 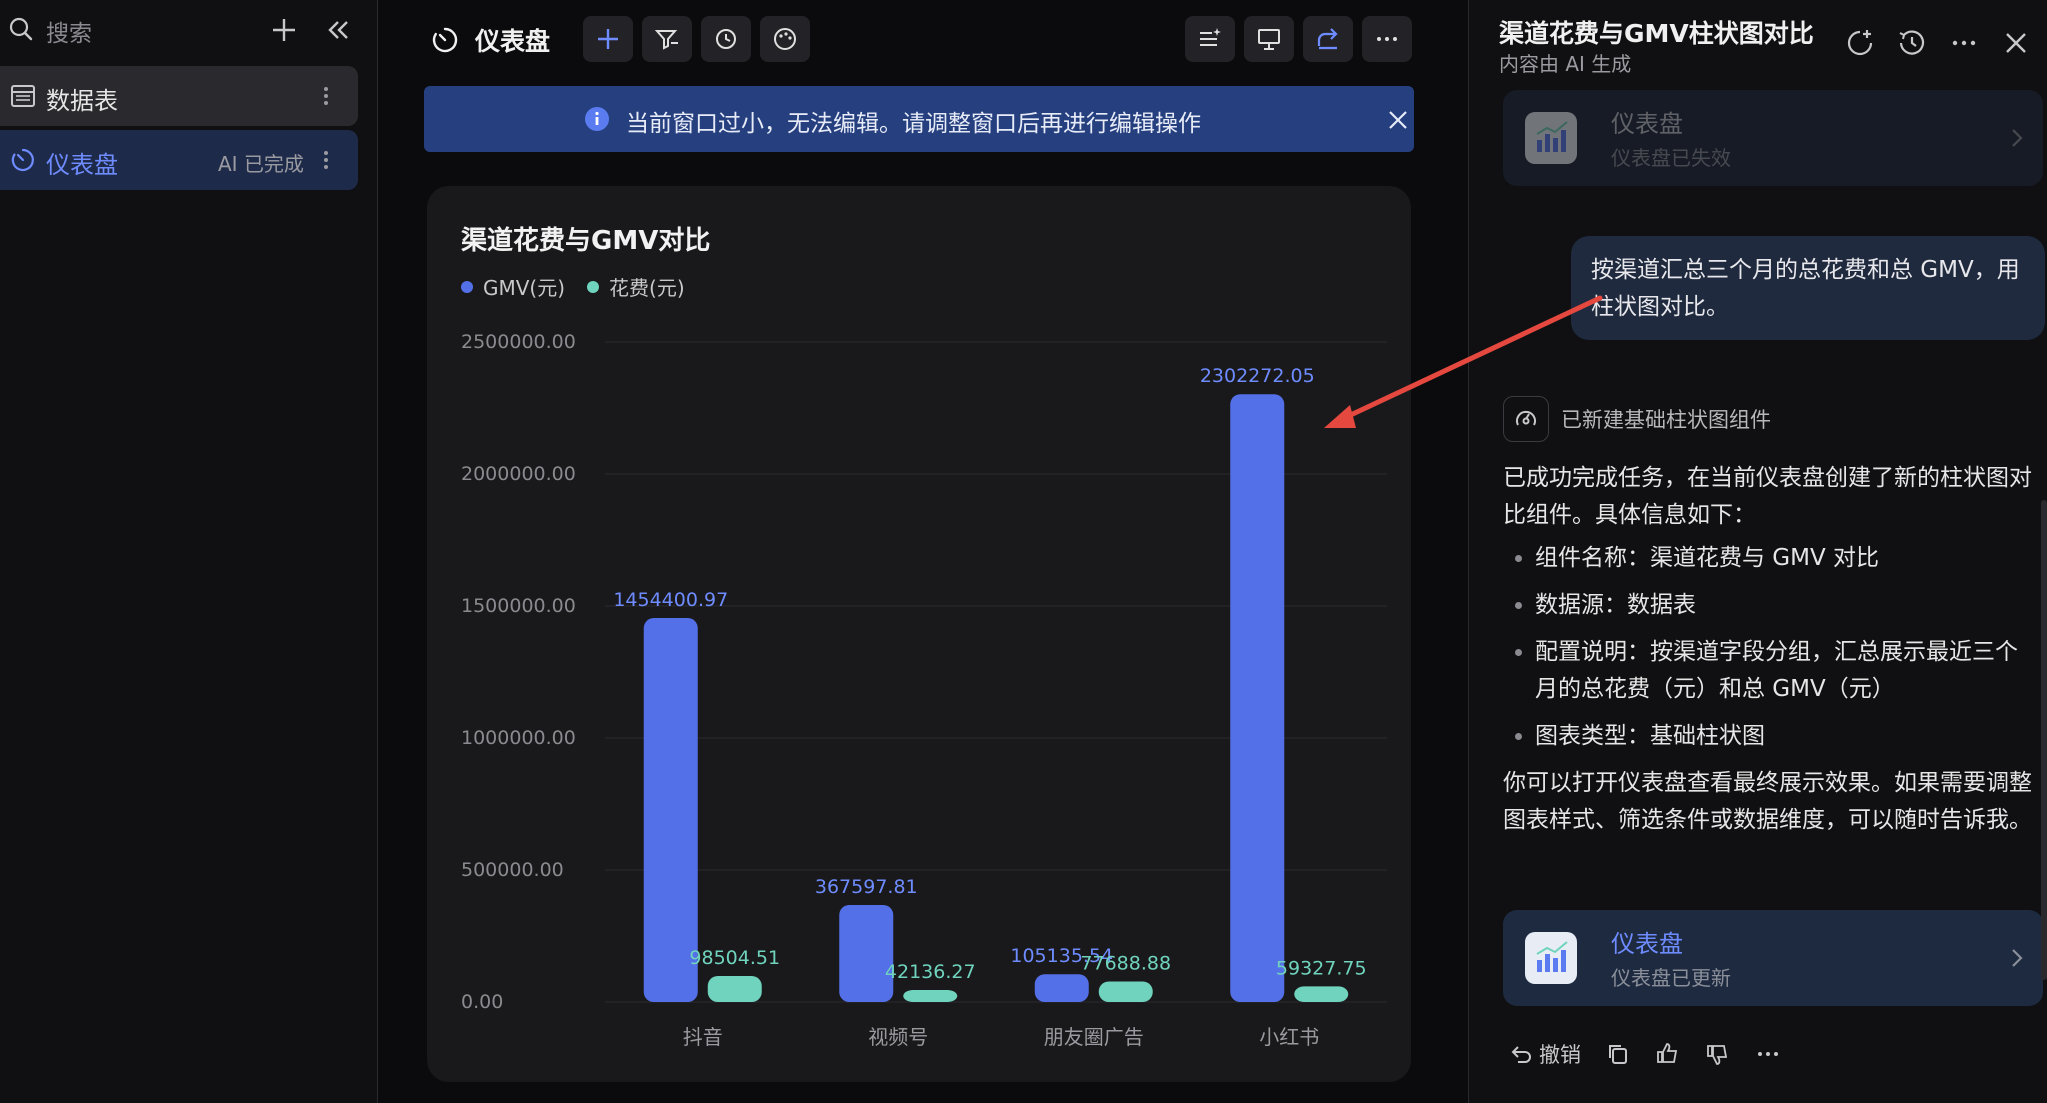 What do you see at coordinates (261, 164) in the screenshot?
I see `ai-status-badge: AI 已完成` at bounding box center [261, 164].